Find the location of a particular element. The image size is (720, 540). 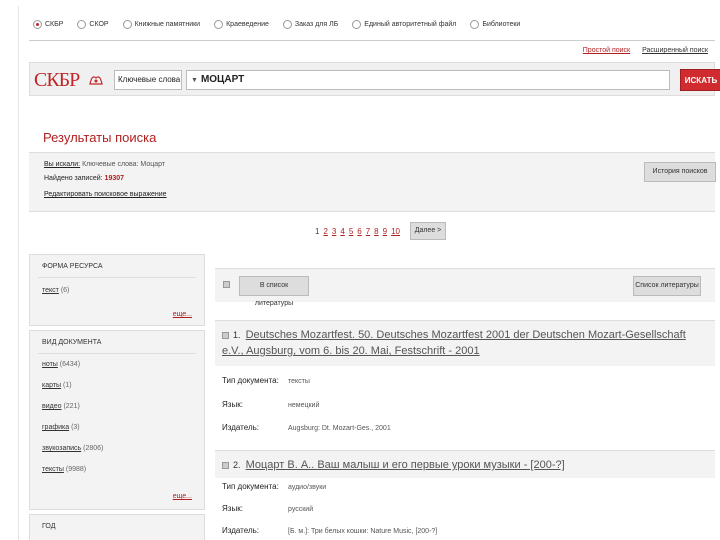

facet-item-key: графика is located at coordinates (55, 427).